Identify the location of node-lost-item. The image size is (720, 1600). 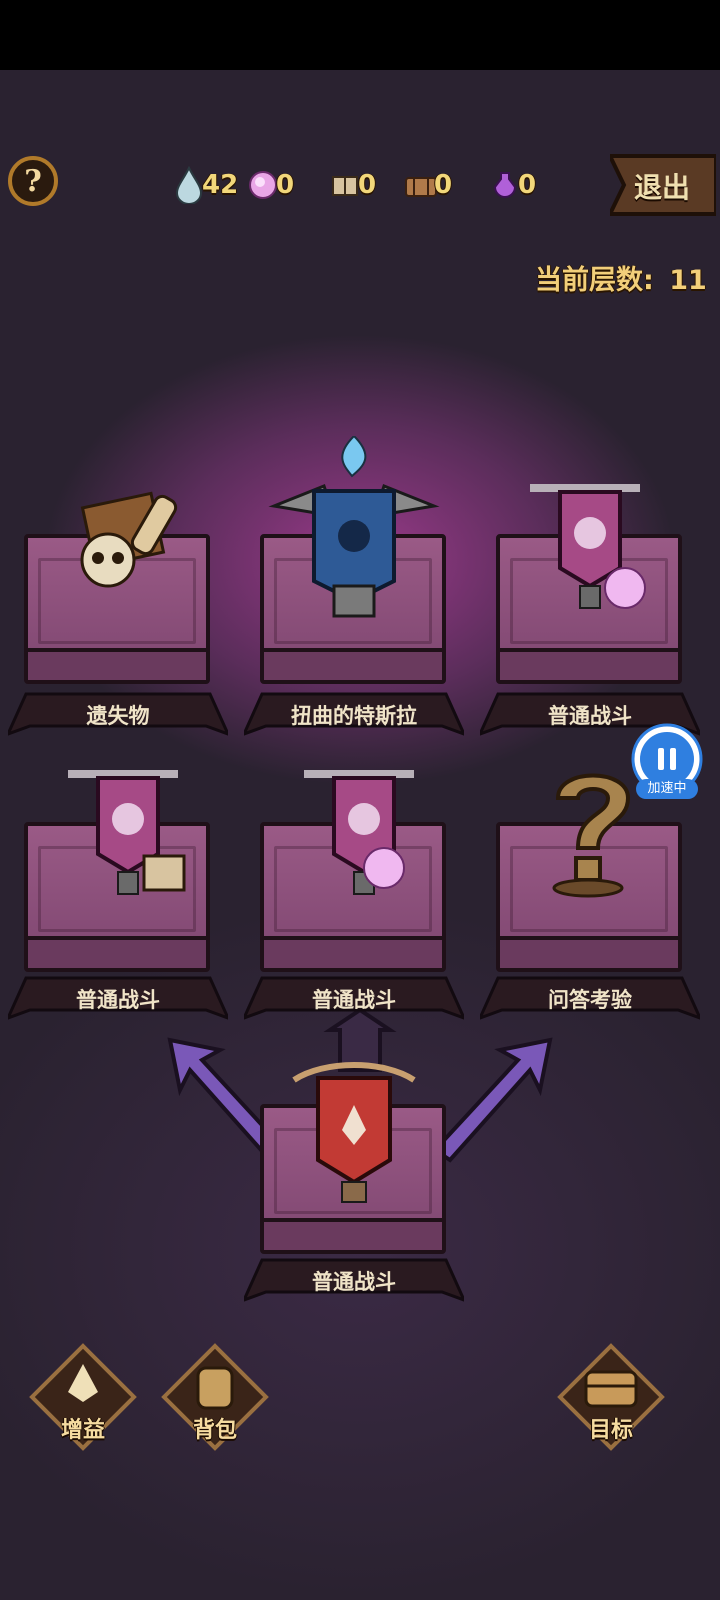
(116, 590).